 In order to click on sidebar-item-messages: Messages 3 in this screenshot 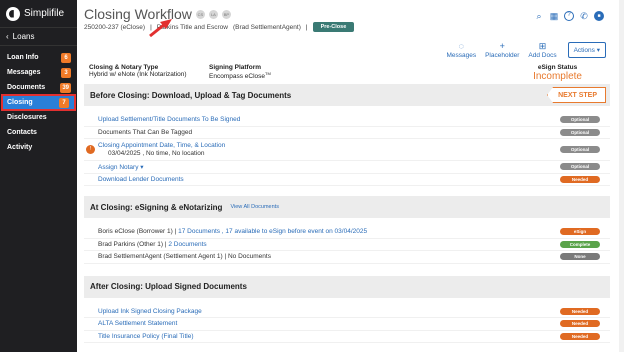, I will do `click(38, 72)`.